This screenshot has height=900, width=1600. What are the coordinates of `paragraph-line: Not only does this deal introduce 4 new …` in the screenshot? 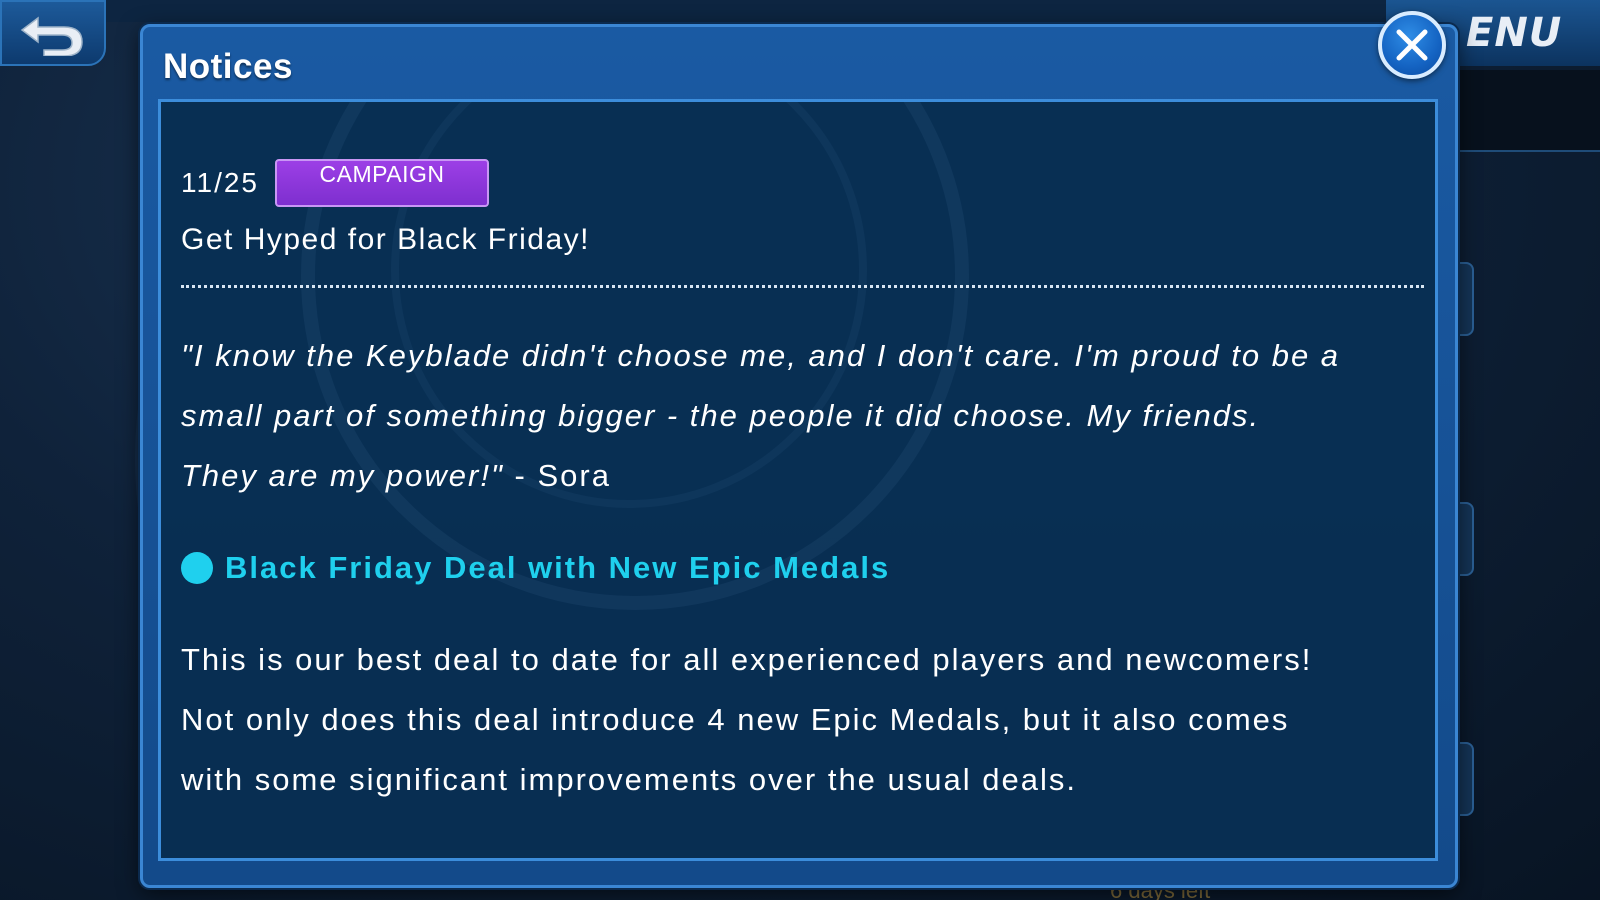 It's located at (735, 719).